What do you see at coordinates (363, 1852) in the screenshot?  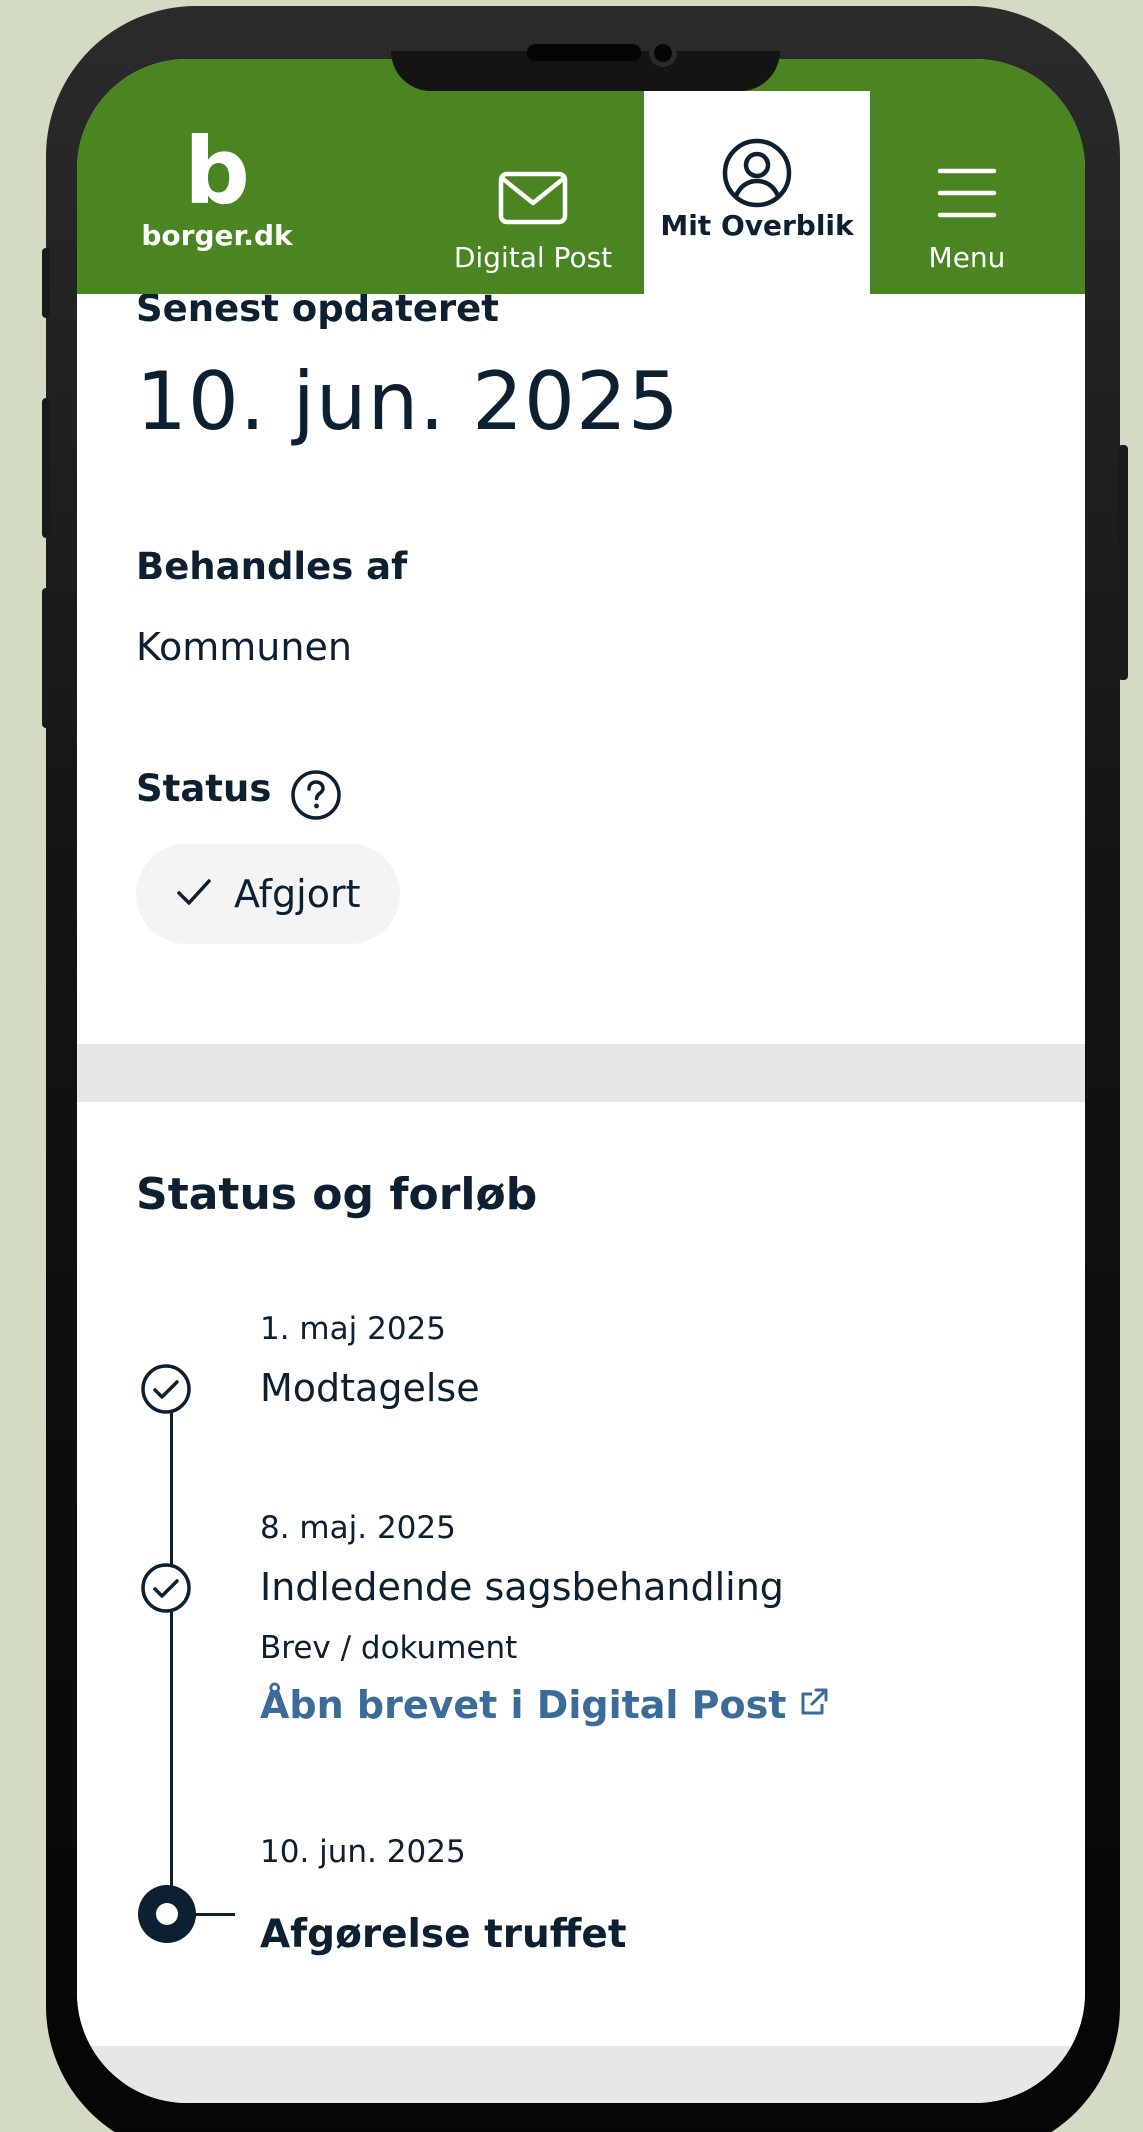 I see `step-date: 10. jun. 2025` at bounding box center [363, 1852].